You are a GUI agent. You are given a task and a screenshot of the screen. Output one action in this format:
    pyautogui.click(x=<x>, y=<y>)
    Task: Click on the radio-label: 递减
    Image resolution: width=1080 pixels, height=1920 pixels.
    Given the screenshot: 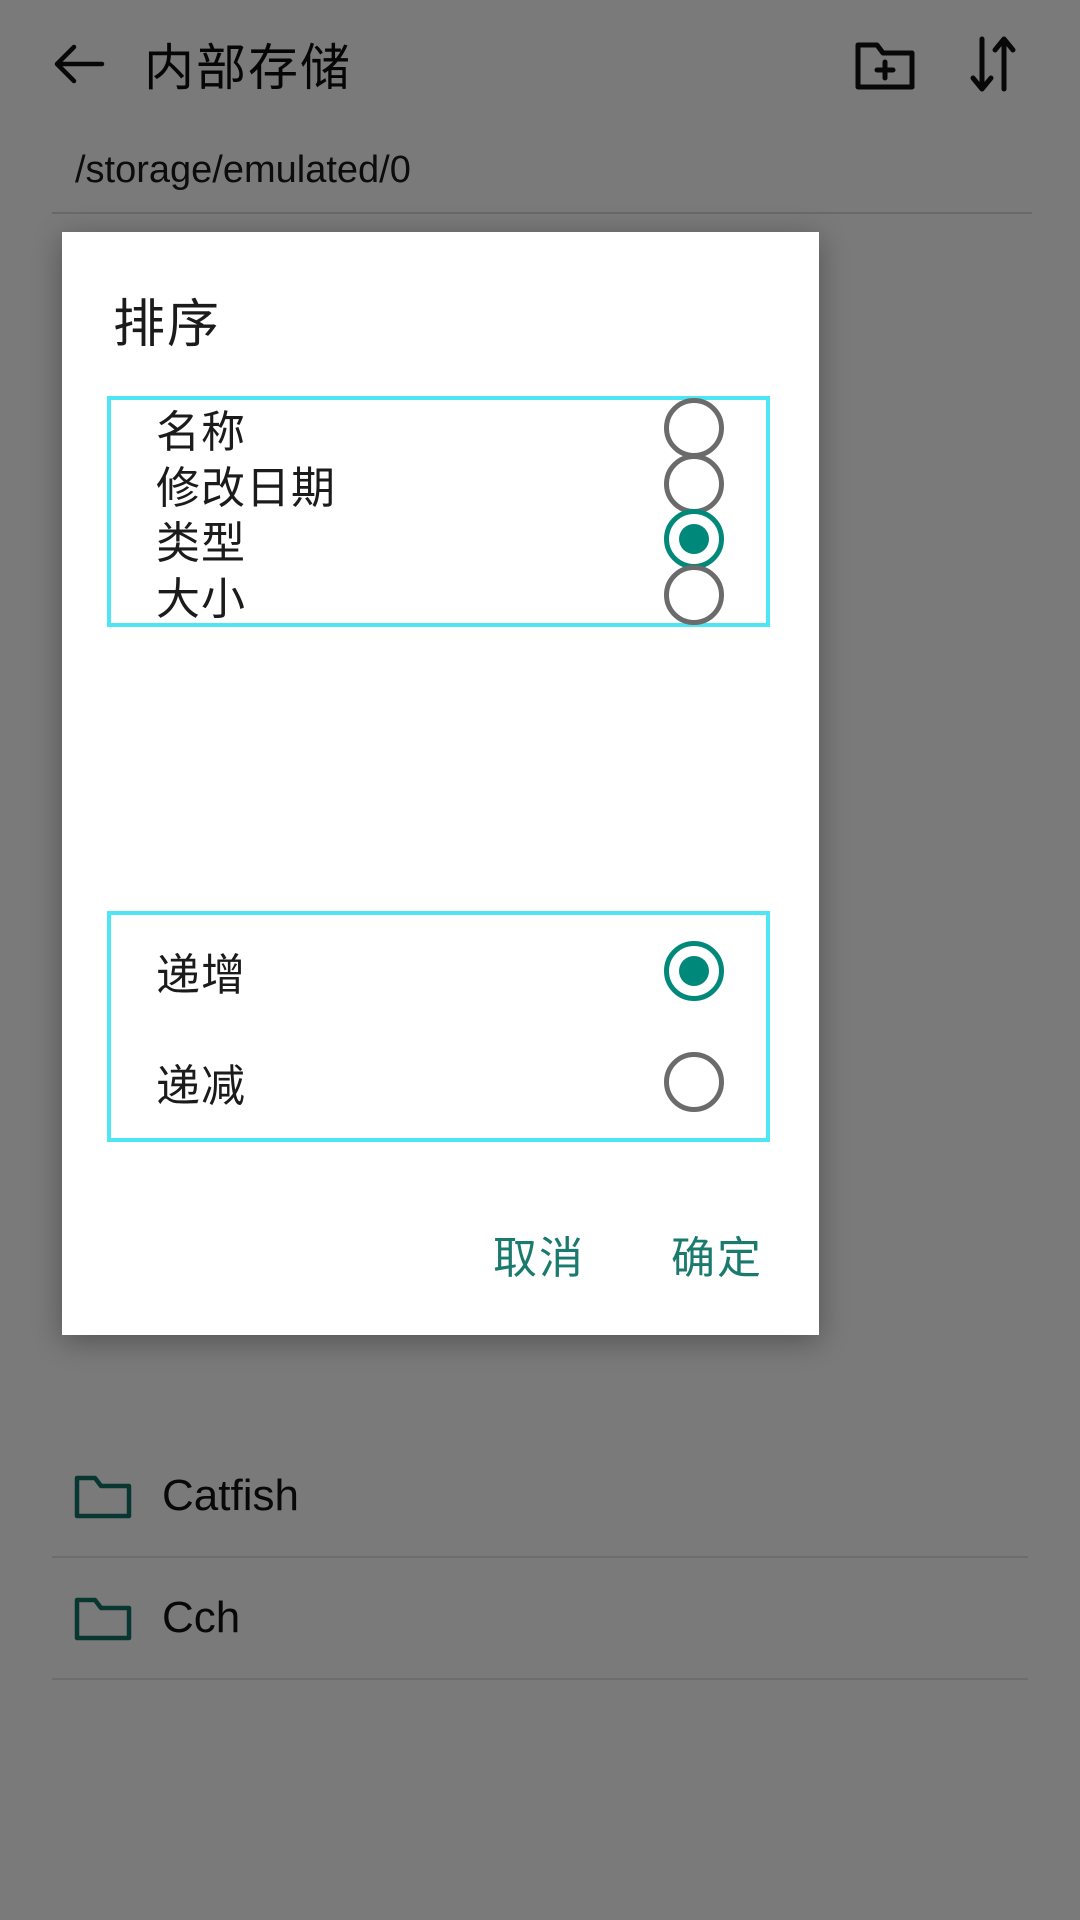 What is the action you would take?
    pyautogui.click(x=201, y=1087)
    